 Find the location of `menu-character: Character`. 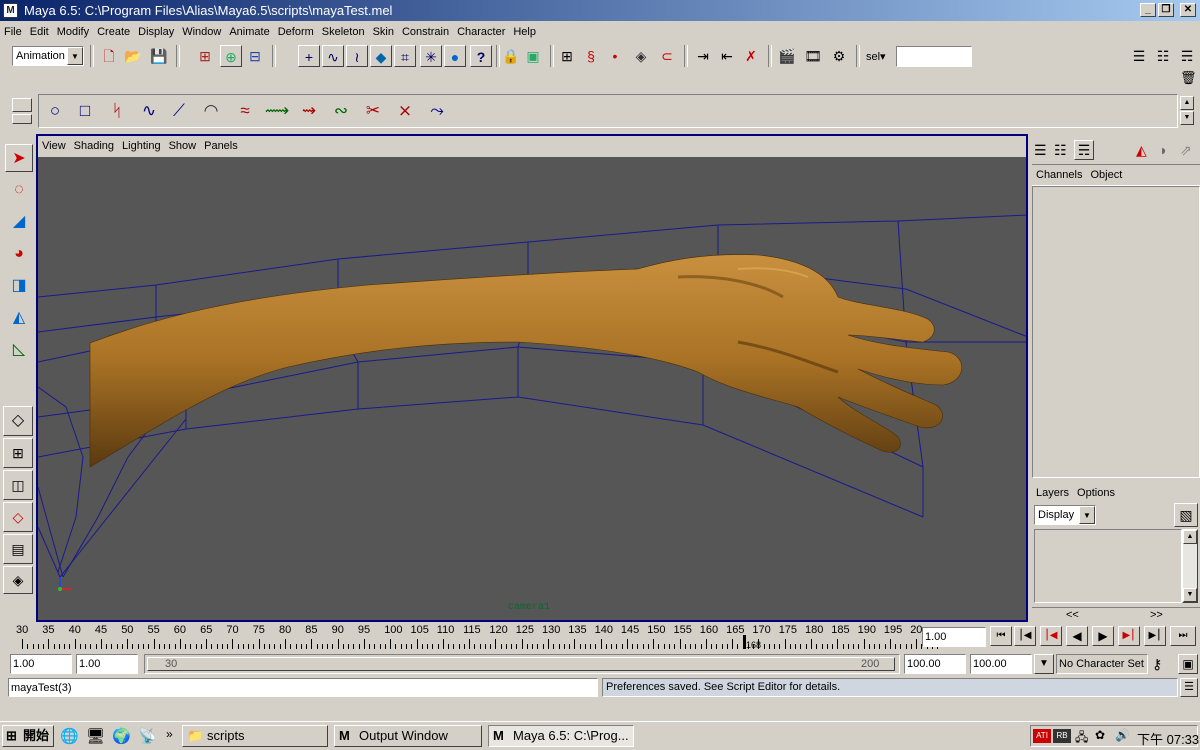

menu-character: Character is located at coordinates (481, 32).